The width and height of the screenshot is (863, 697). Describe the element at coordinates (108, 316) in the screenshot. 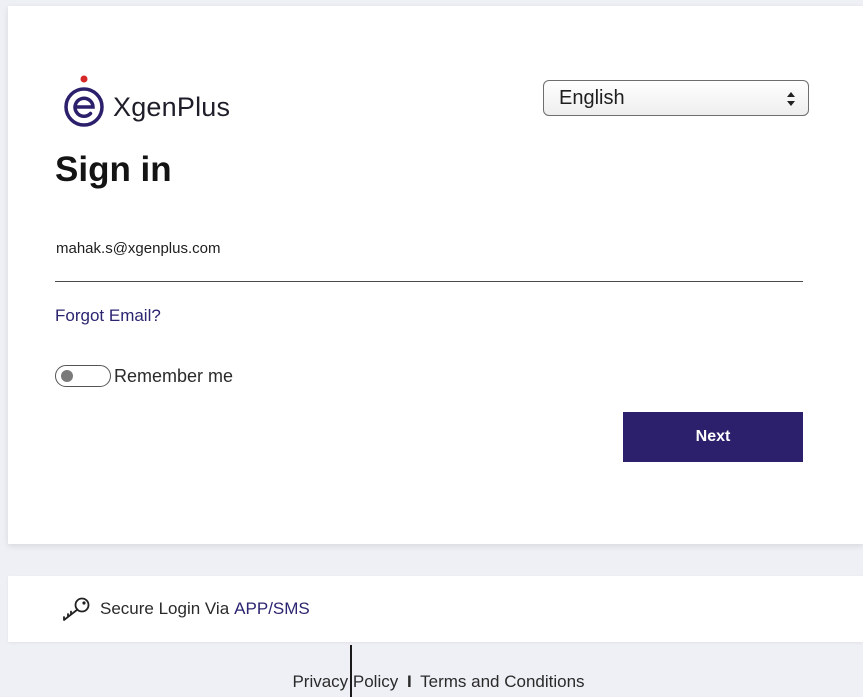

I see `forgot-email-link: Forgot Email?` at that location.